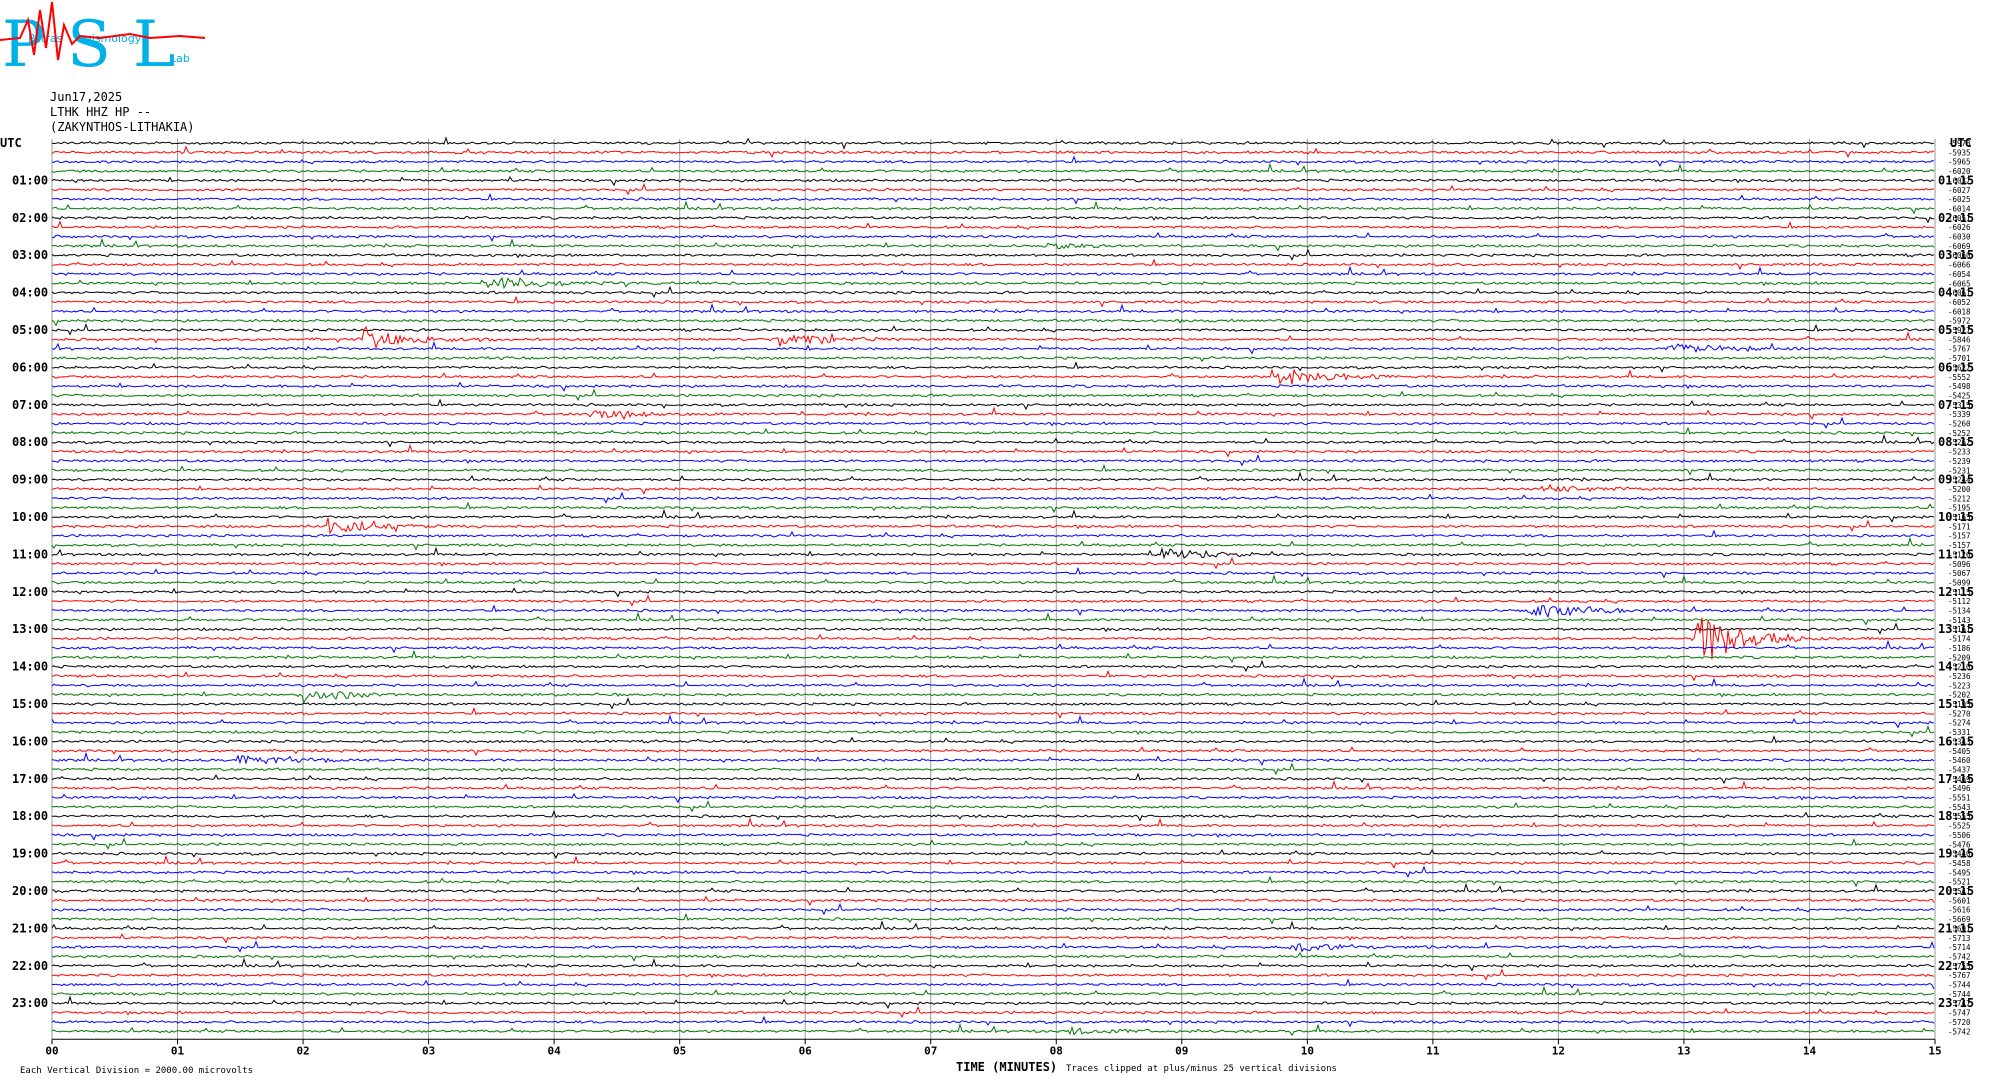  What do you see at coordinates (30, 255) in the screenshot?
I see `left-hour-label: 03:00` at bounding box center [30, 255].